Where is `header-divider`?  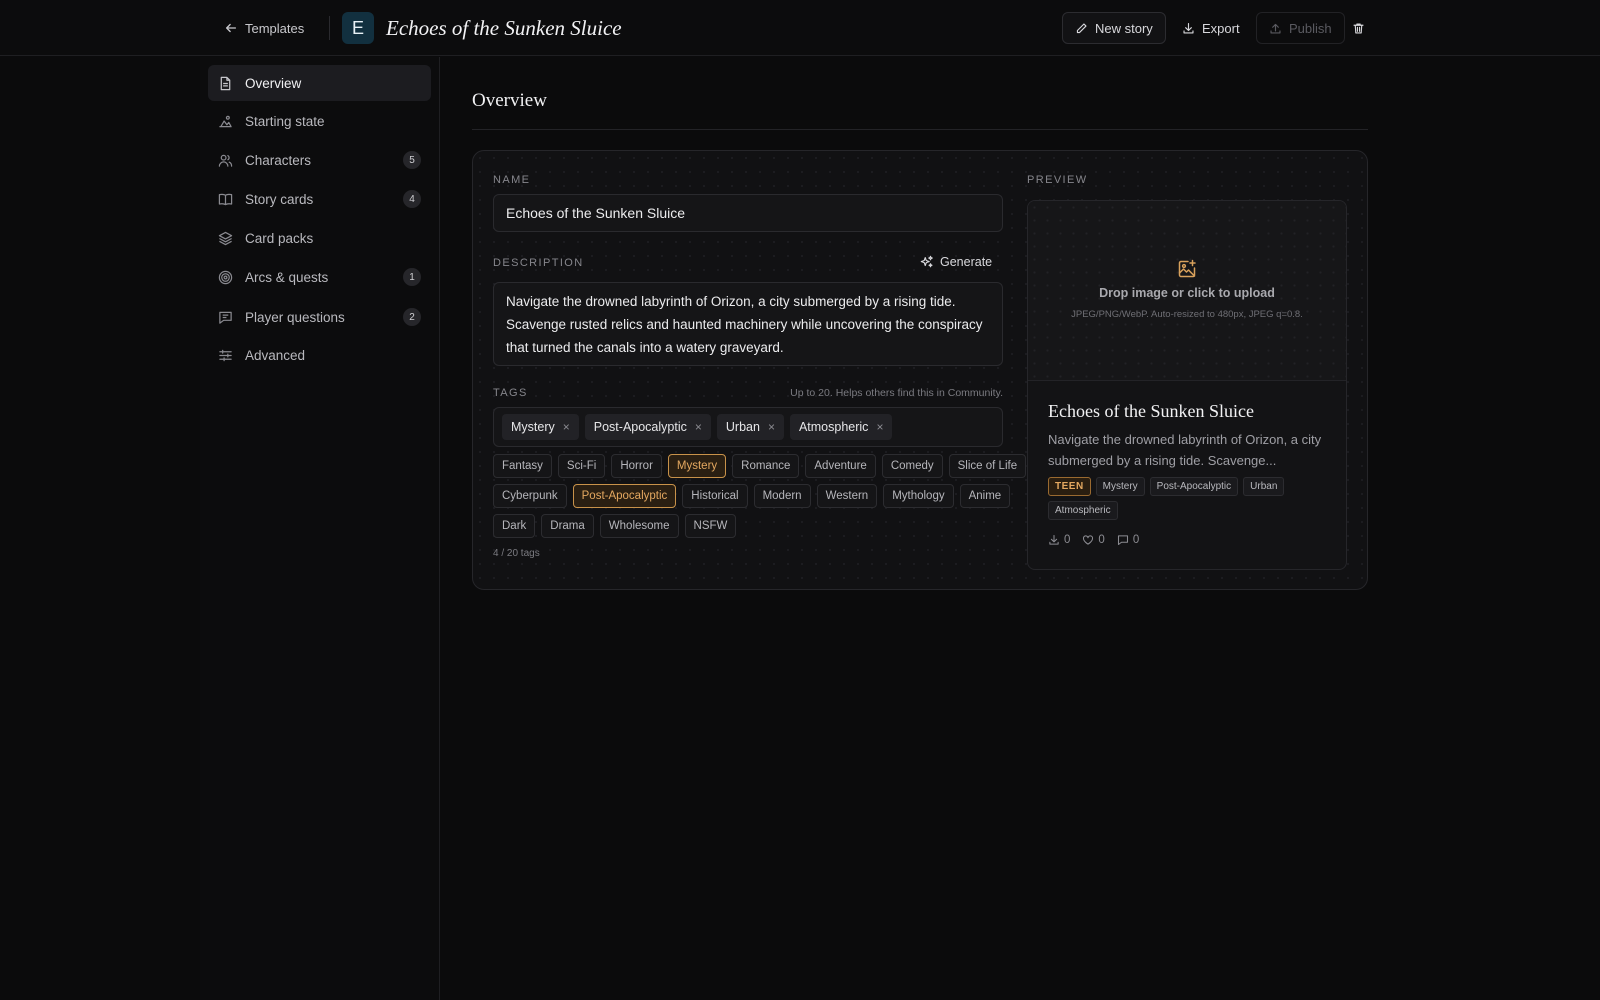
header-divider is located at coordinates (329, 28).